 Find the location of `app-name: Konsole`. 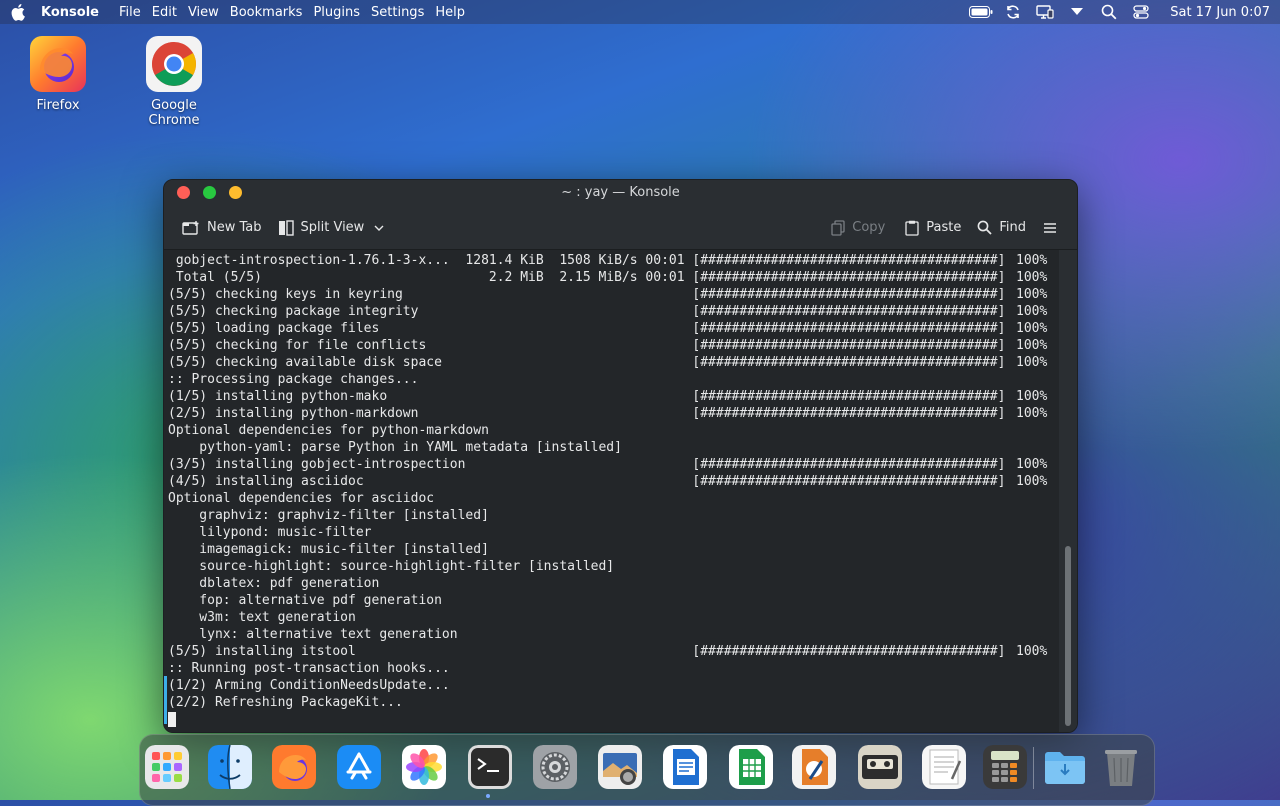

app-name: Konsole is located at coordinates (70, 12).